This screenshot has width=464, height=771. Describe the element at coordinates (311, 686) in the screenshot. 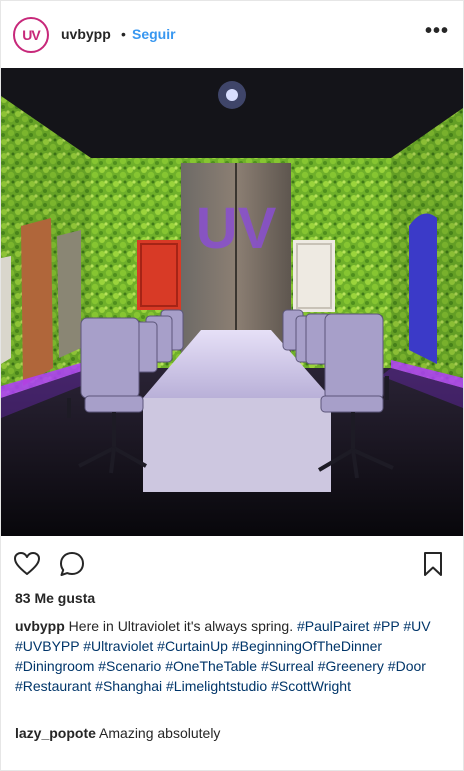

I see `hashtag-link: #ScottWright` at that location.